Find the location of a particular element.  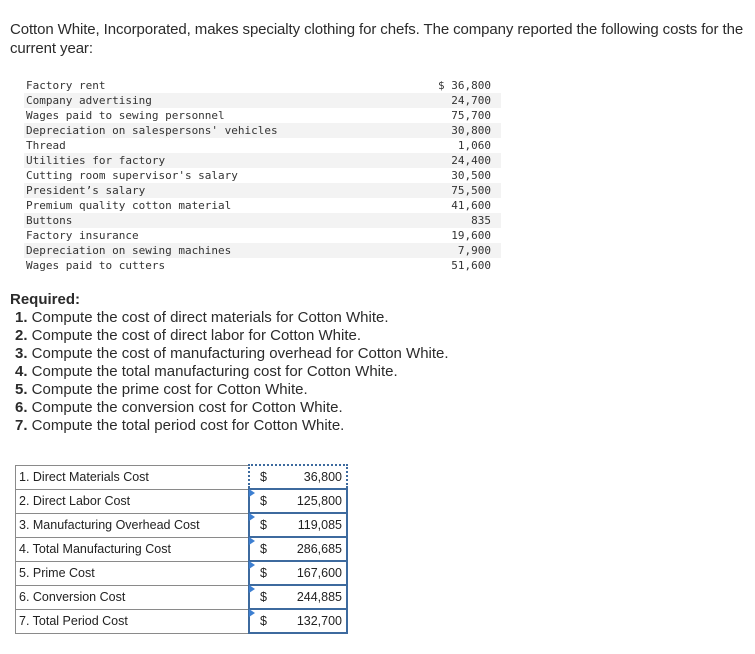

cost-amount: 835 is located at coordinates (452, 220).